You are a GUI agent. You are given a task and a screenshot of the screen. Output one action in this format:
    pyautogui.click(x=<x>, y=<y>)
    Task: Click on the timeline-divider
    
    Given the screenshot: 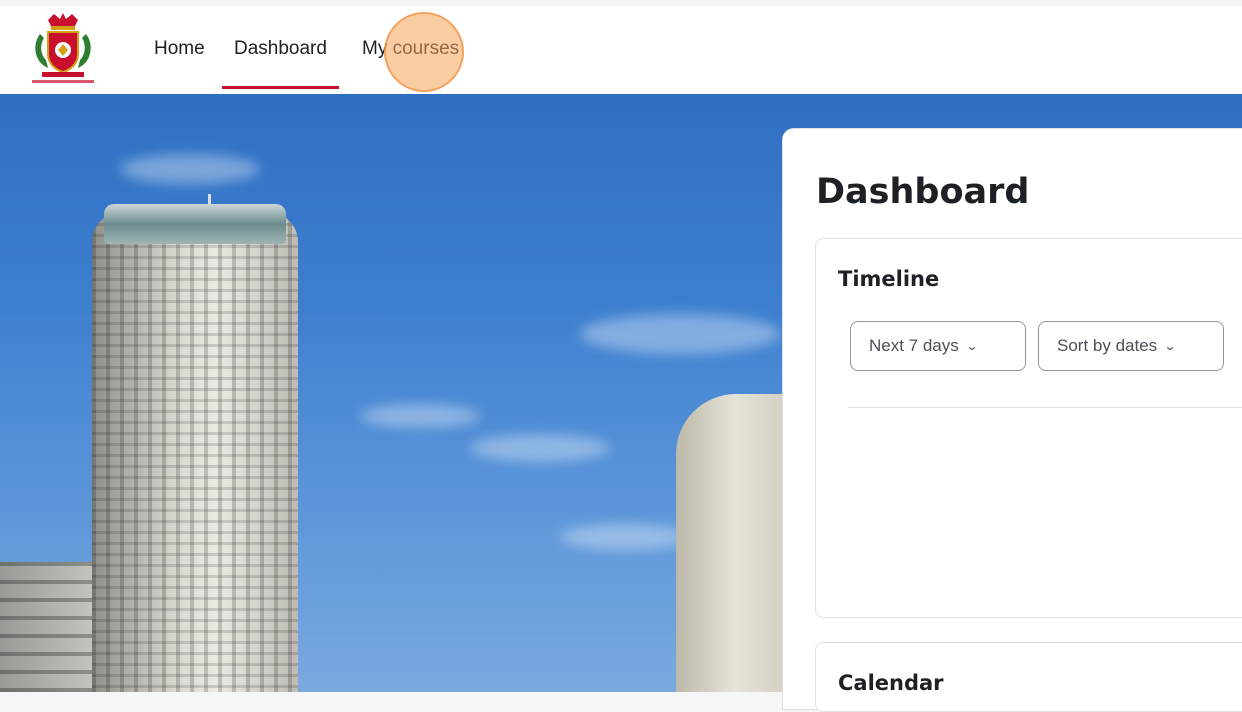 What is the action you would take?
    pyautogui.click(x=1045, y=407)
    